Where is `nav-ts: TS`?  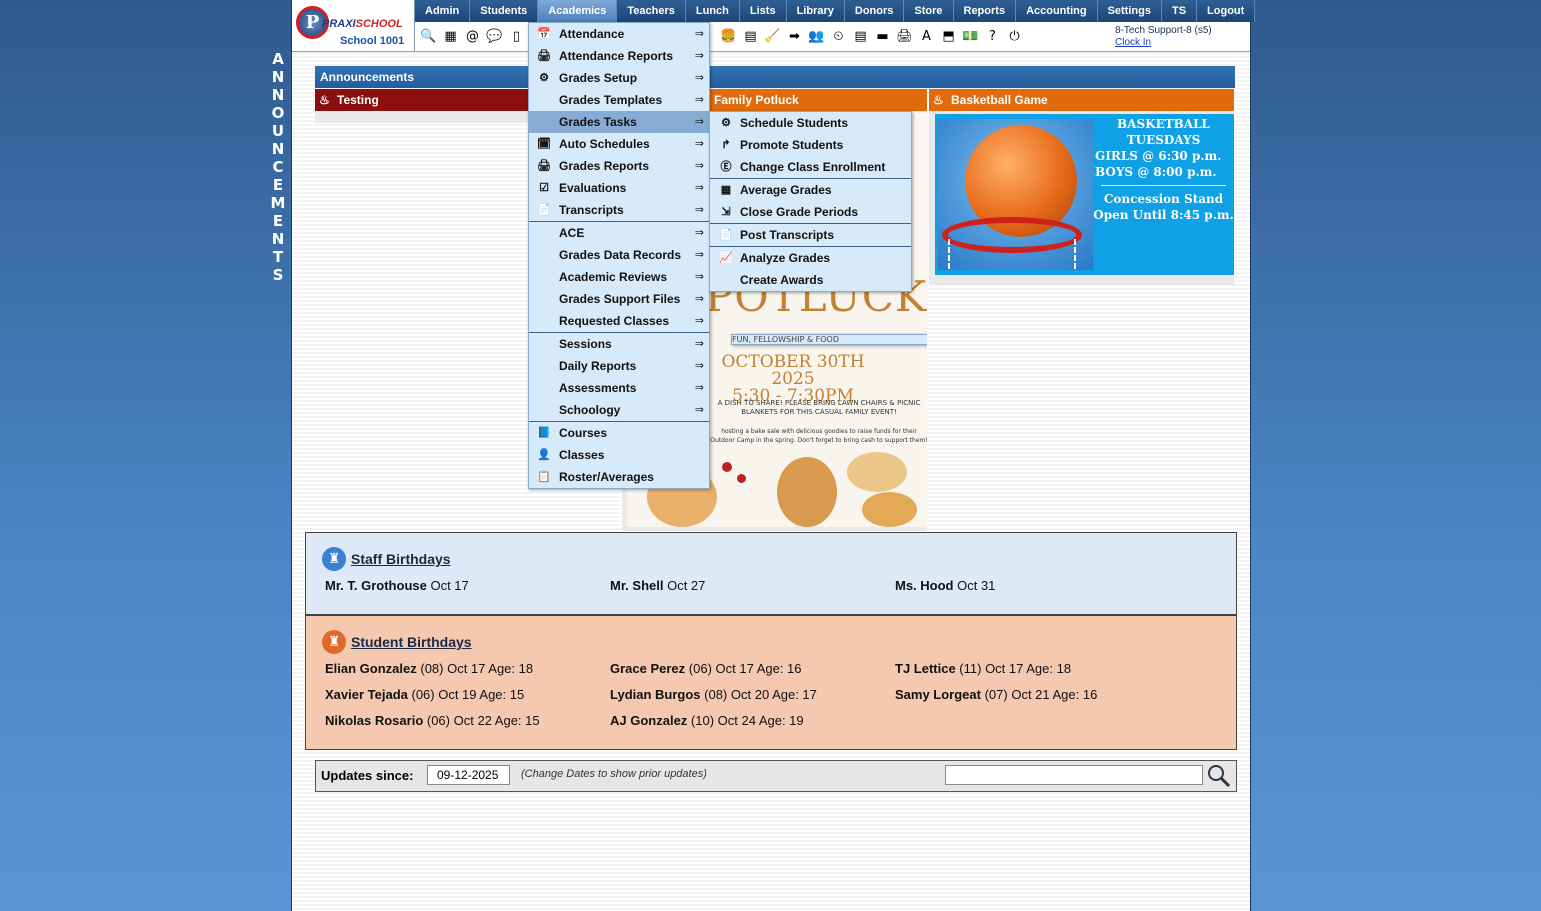
nav-ts: TS is located at coordinates (1180, 11).